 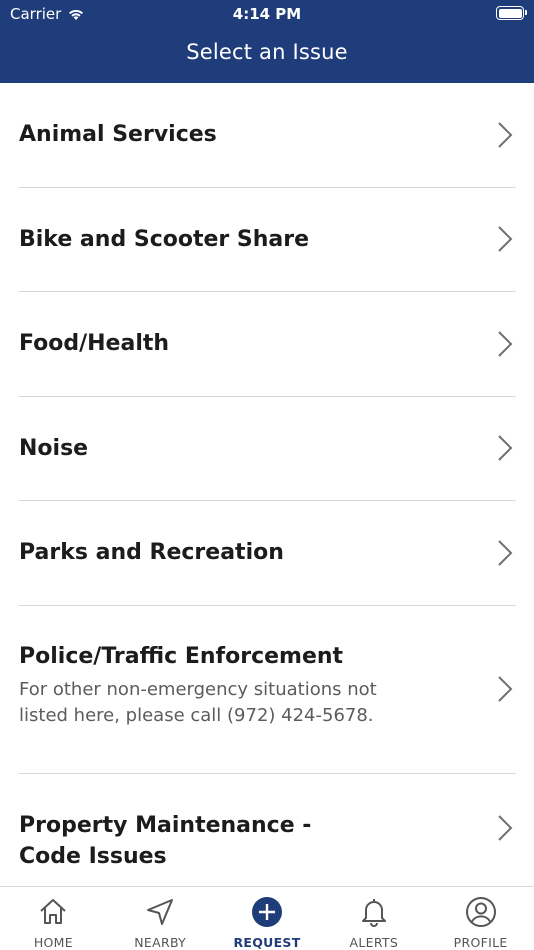 I want to click on user-circle-icon, so click(x=480, y=912).